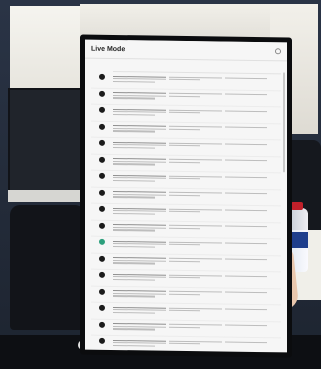  Describe the element at coordinates (108, 49) in the screenshot. I see `app-title: Live Mode` at that location.